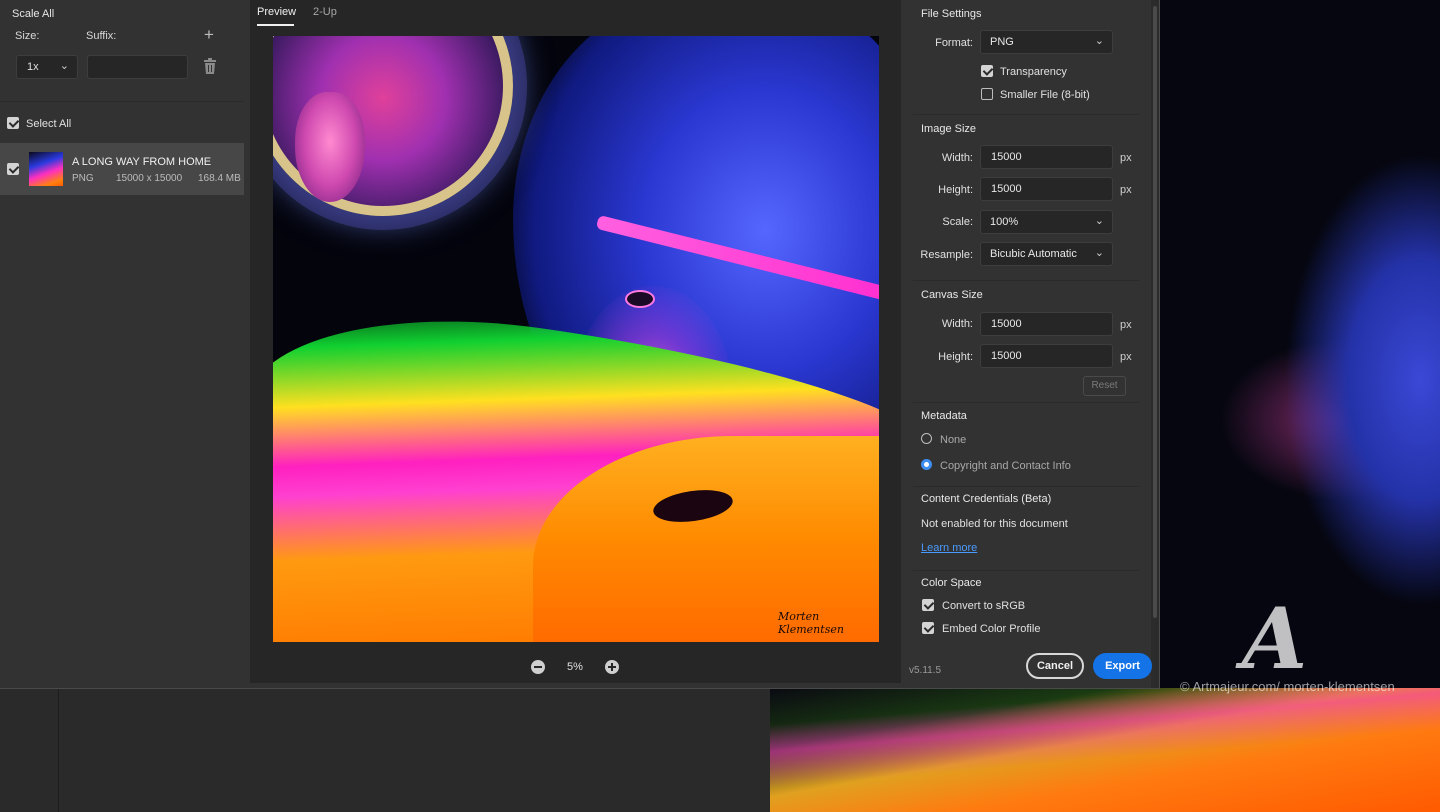  Describe the element at coordinates (1105, 750) in the screenshot. I see `background-artwork-bottom` at that location.